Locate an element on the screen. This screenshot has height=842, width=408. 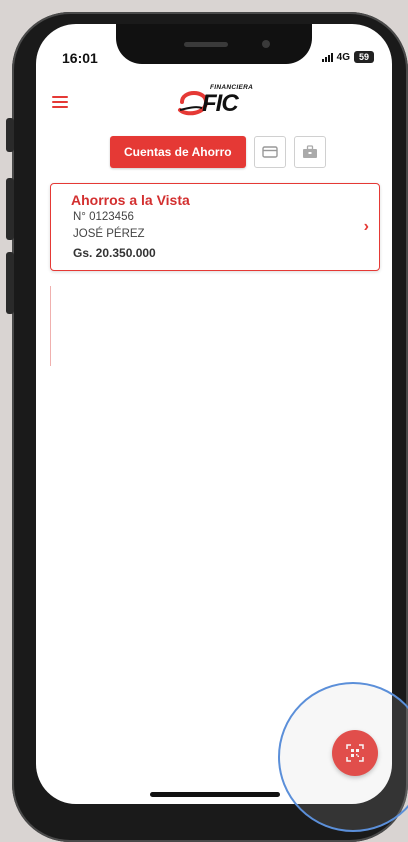
silent-switch is located at coordinates (10, 135).